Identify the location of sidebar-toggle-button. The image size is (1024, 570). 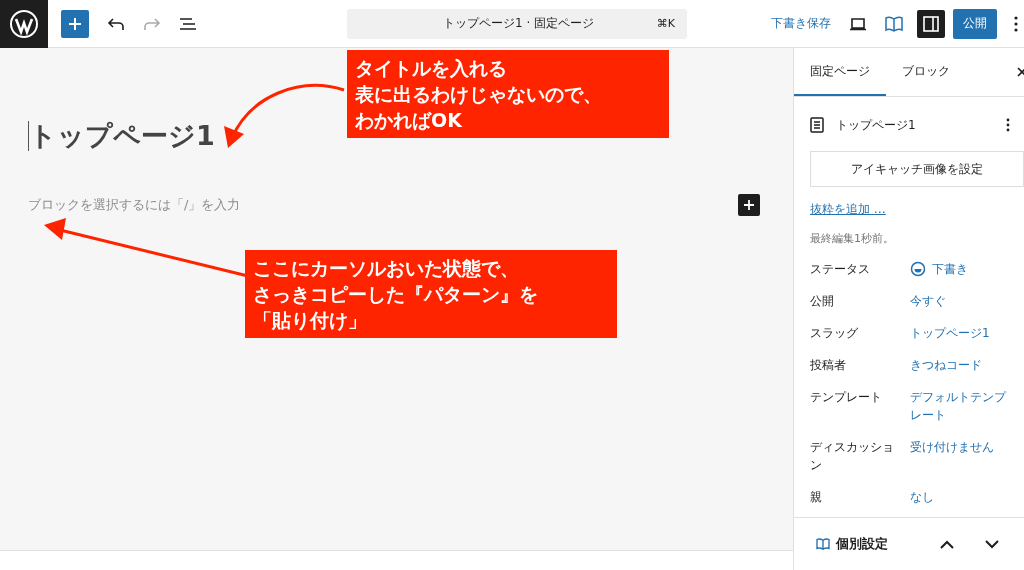
(931, 23).